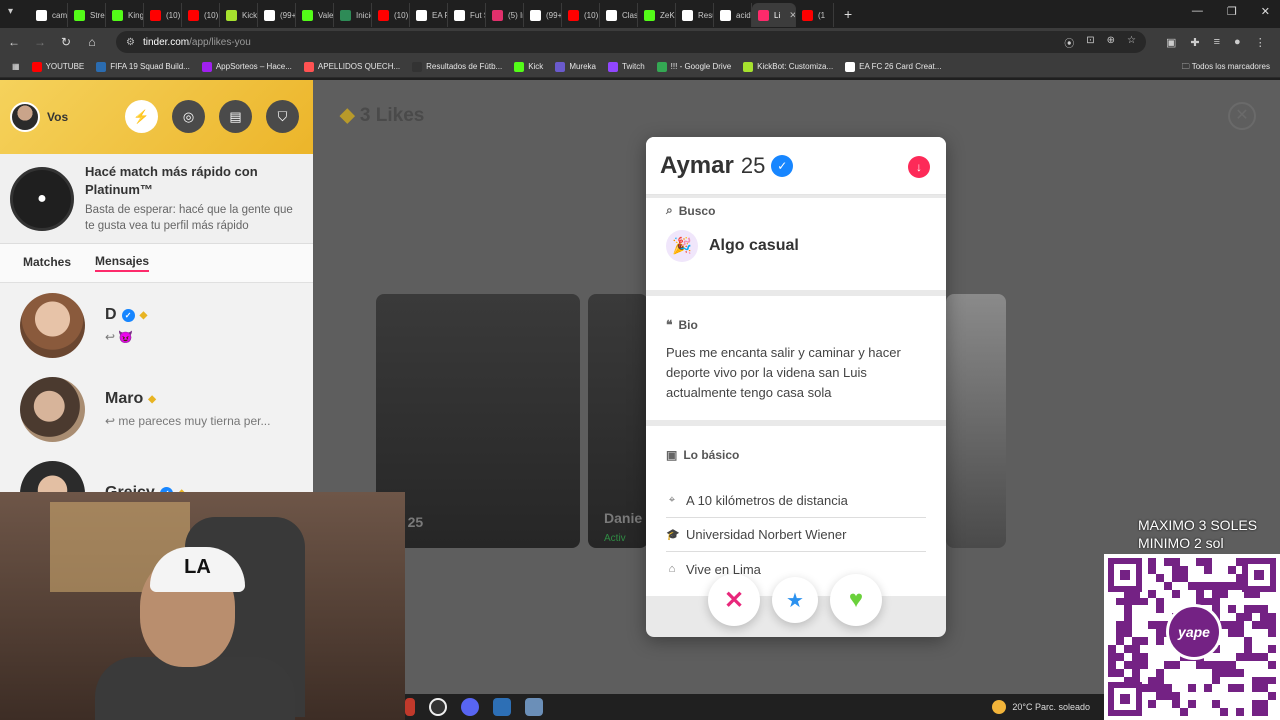  Describe the element at coordinates (156, 325) in the screenshot. I see `list-item: D ✓ ◆ ↩ 😈` at that location.